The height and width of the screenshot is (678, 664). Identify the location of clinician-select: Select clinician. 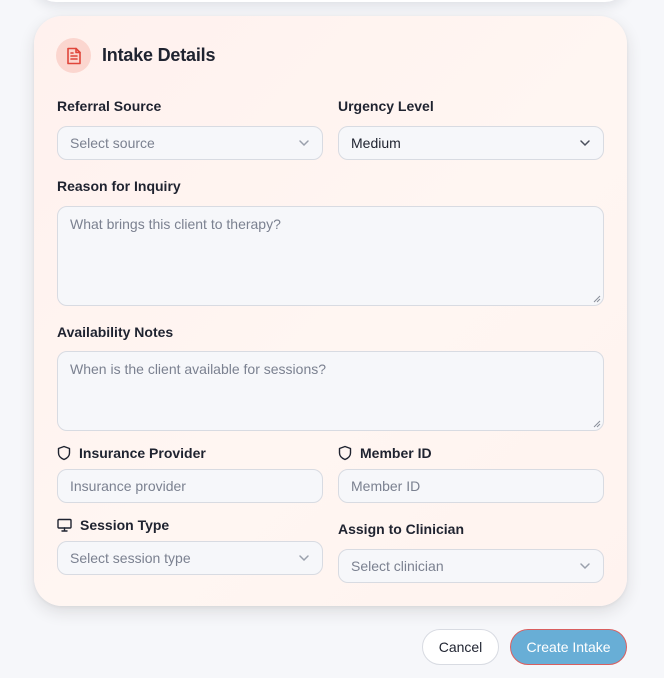
(471, 566).